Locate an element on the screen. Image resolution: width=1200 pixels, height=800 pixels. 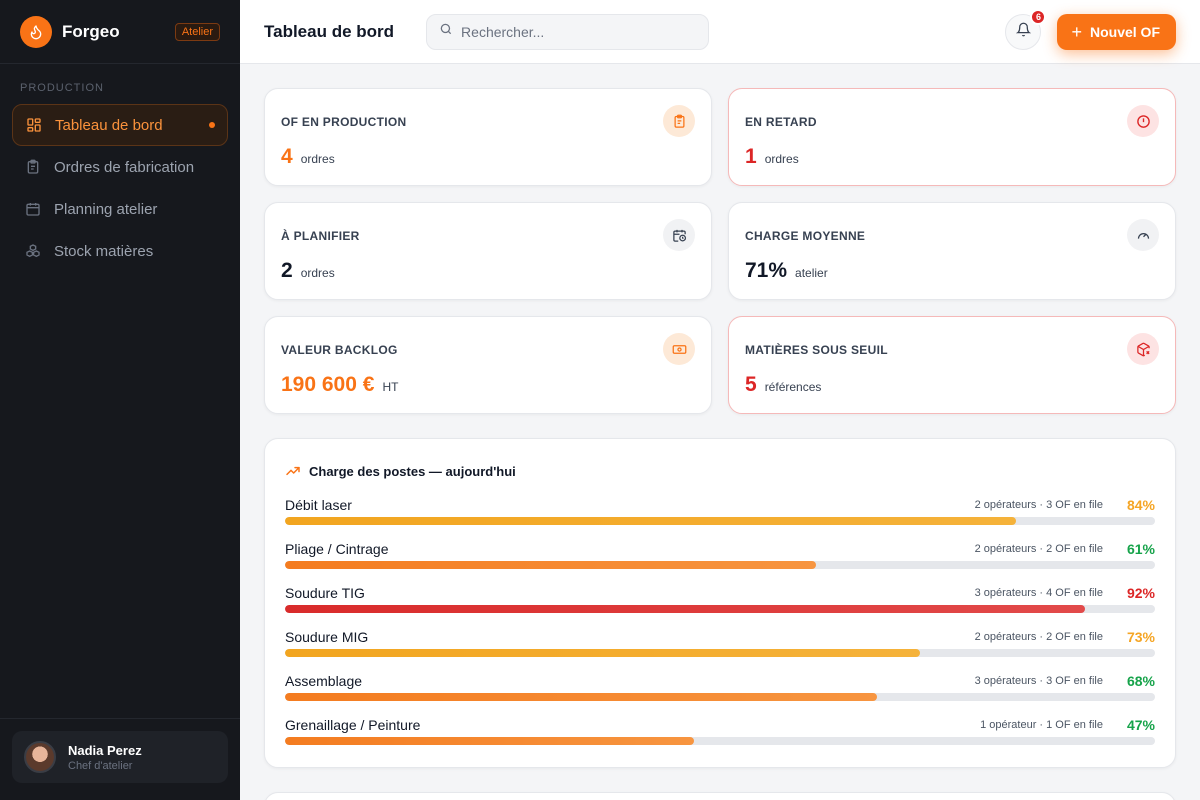
notifications-button: 6 is located at coordinates (1026, 29).